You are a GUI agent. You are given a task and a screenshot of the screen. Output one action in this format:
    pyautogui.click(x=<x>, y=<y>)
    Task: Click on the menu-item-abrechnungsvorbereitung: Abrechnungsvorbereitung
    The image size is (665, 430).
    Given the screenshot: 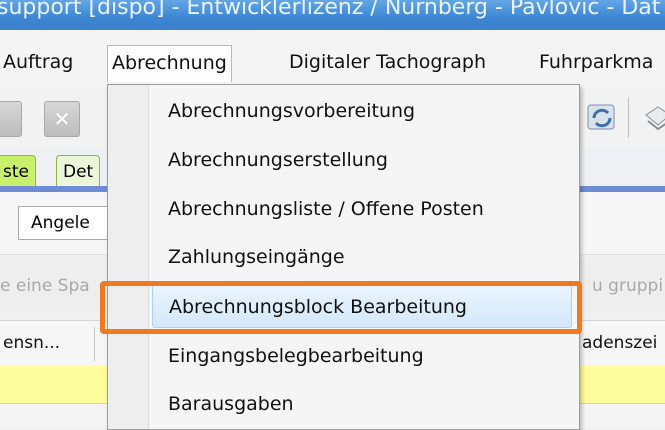 What is the action you would take?
    pyautogui.click(x=362, y=111)
    